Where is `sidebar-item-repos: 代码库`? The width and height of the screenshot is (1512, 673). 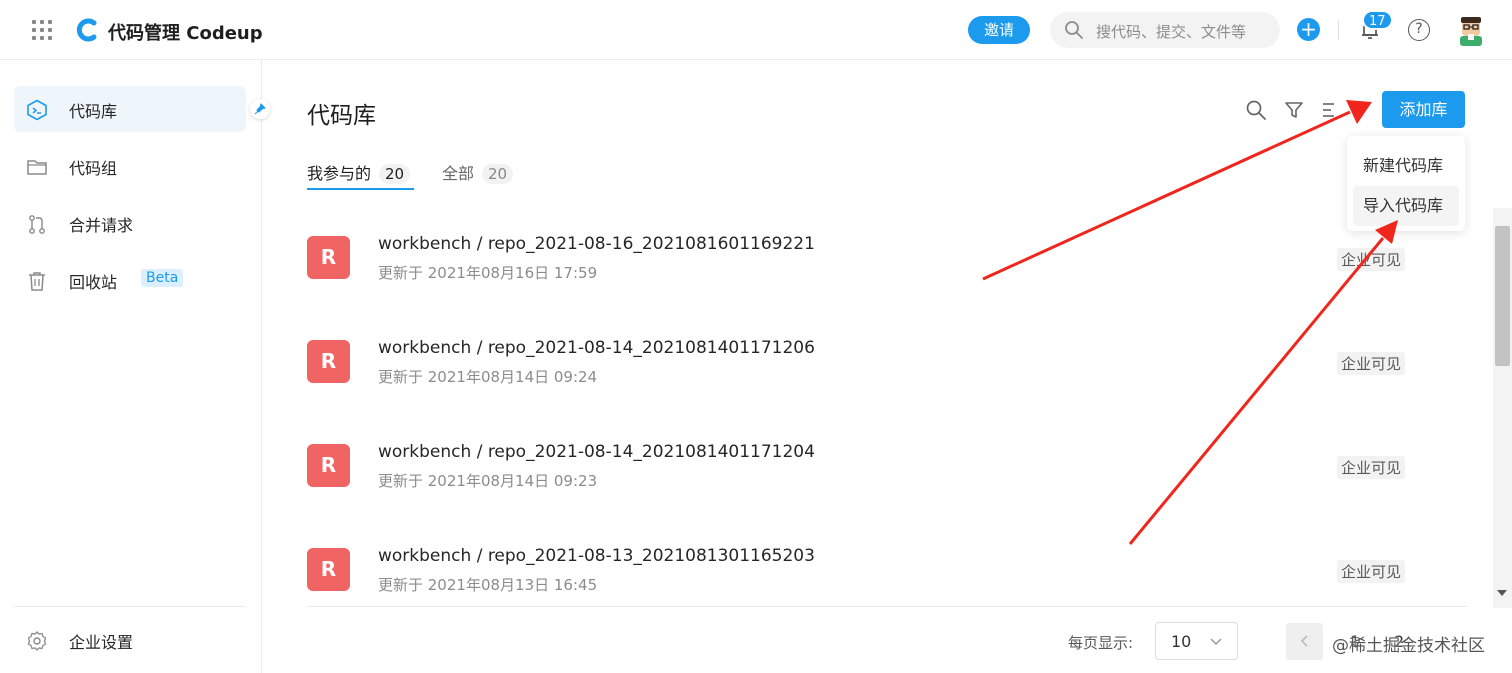 sidebar-item-repos: 代码库 is located at coordinates (130, 109).